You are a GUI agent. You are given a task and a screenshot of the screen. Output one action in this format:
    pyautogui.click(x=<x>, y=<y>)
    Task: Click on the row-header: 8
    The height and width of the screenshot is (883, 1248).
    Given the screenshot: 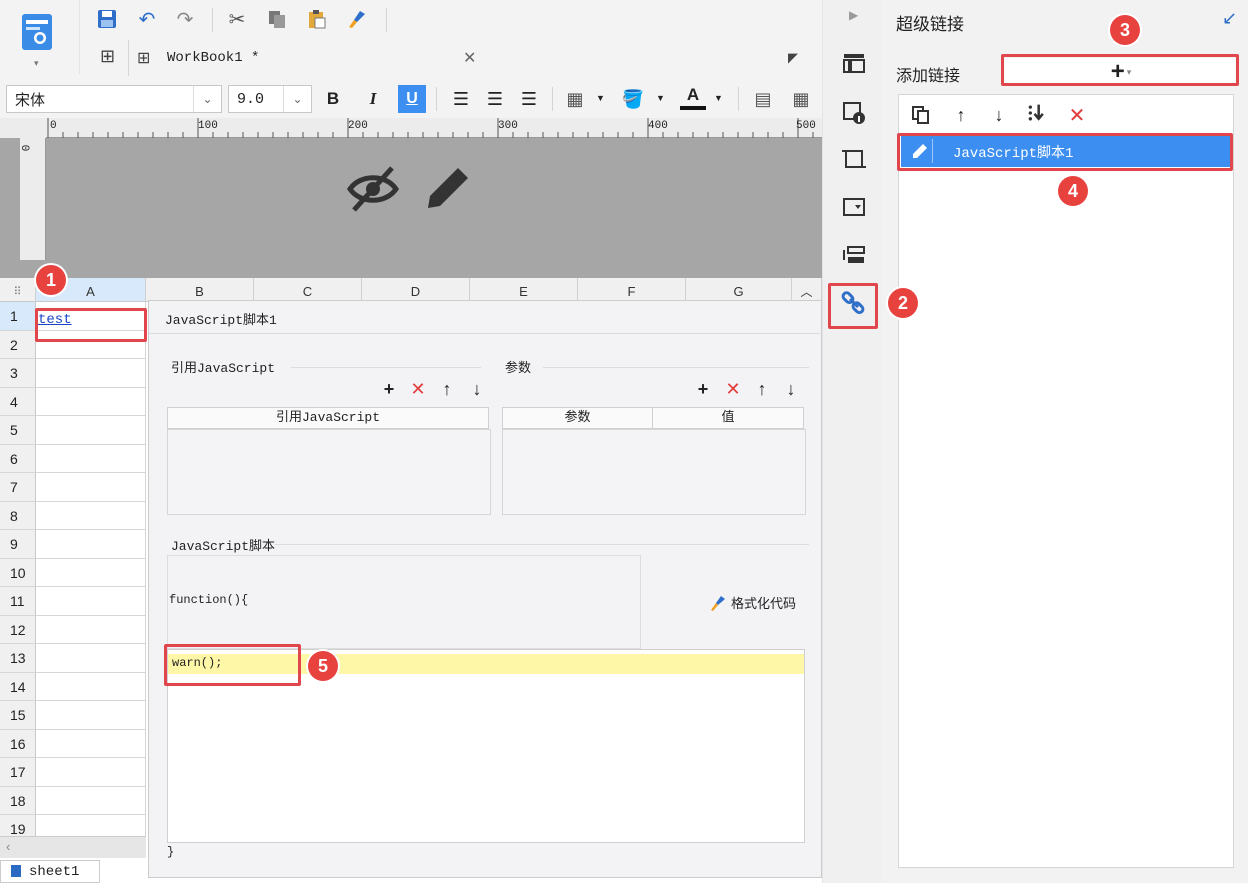 What is the action you would take?
    pyautogui.click(x=18, y=515)
    